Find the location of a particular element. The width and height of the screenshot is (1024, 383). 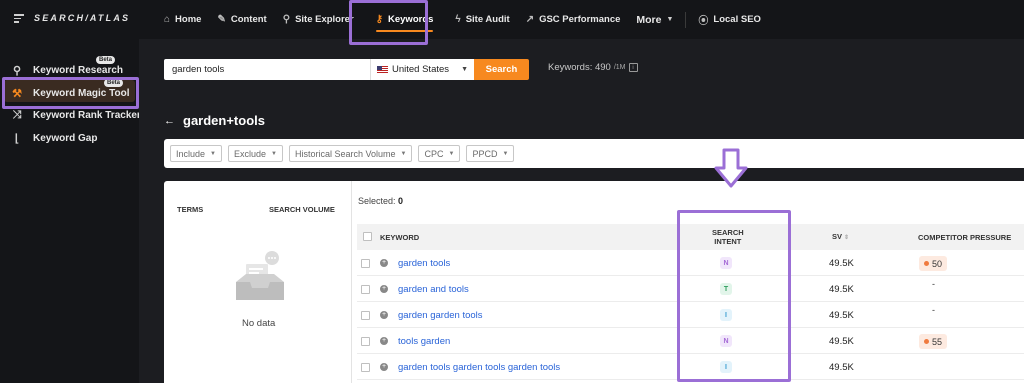

keyword-link: garden tools garden tools garden tools is located at coordinates (479, 367).